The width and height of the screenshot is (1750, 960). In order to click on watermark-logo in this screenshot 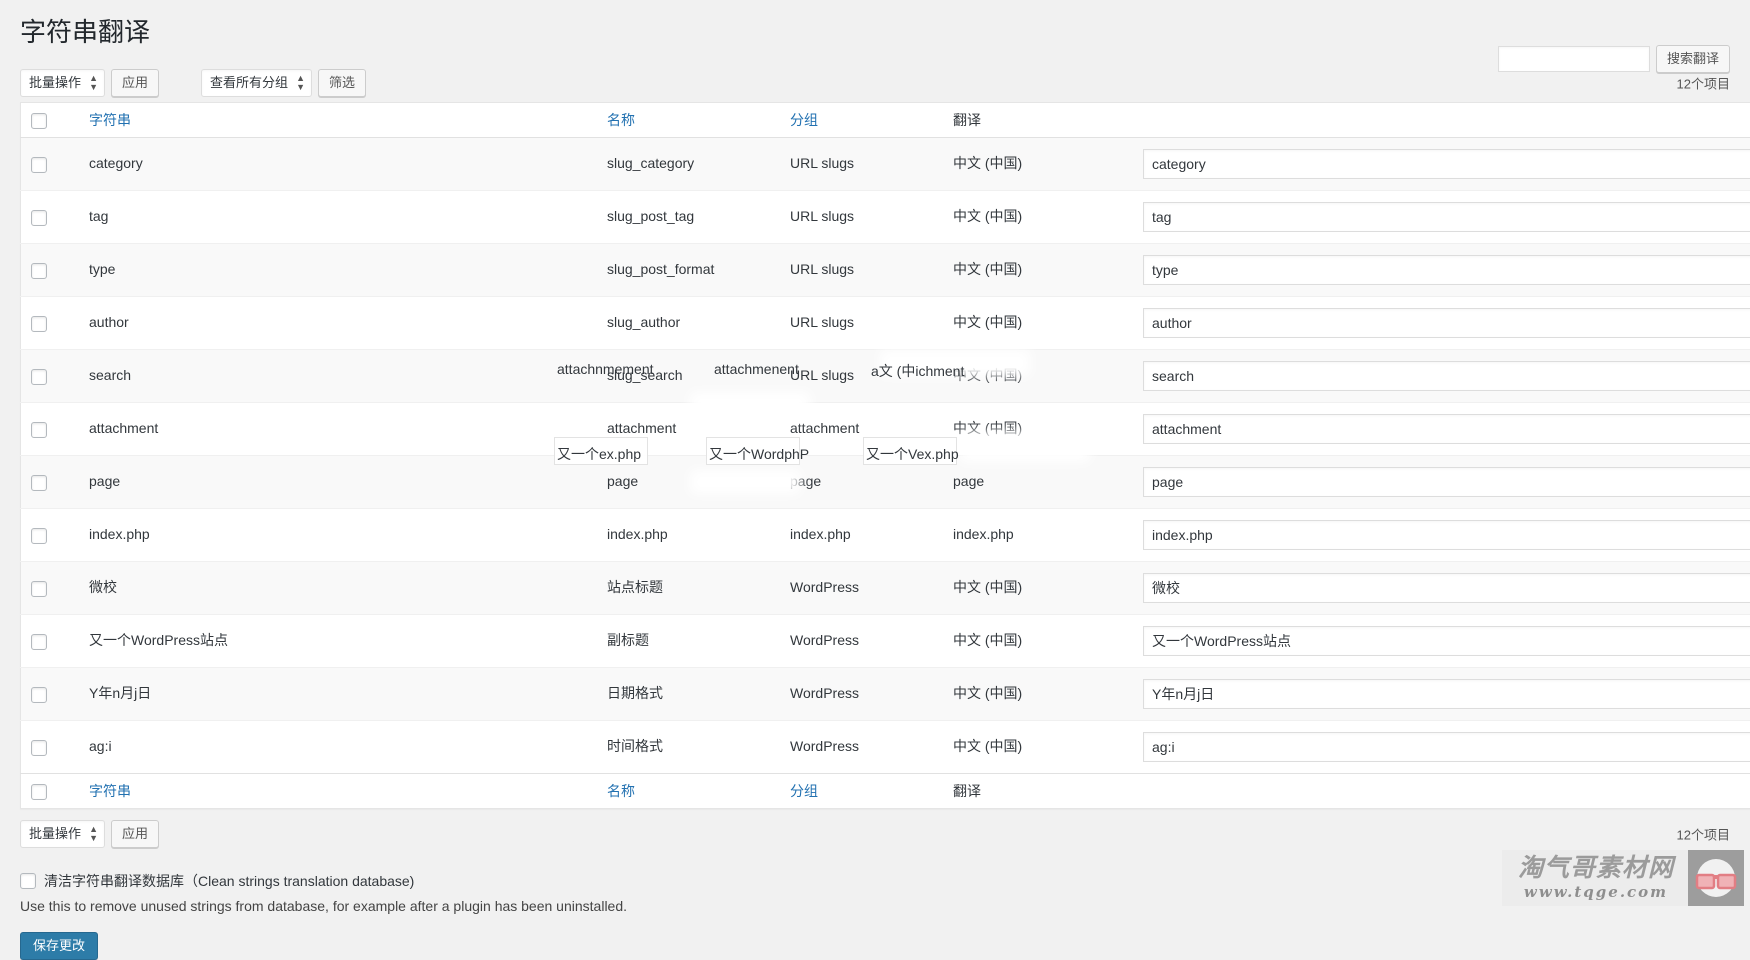, I will do `click(1716, 878)`.